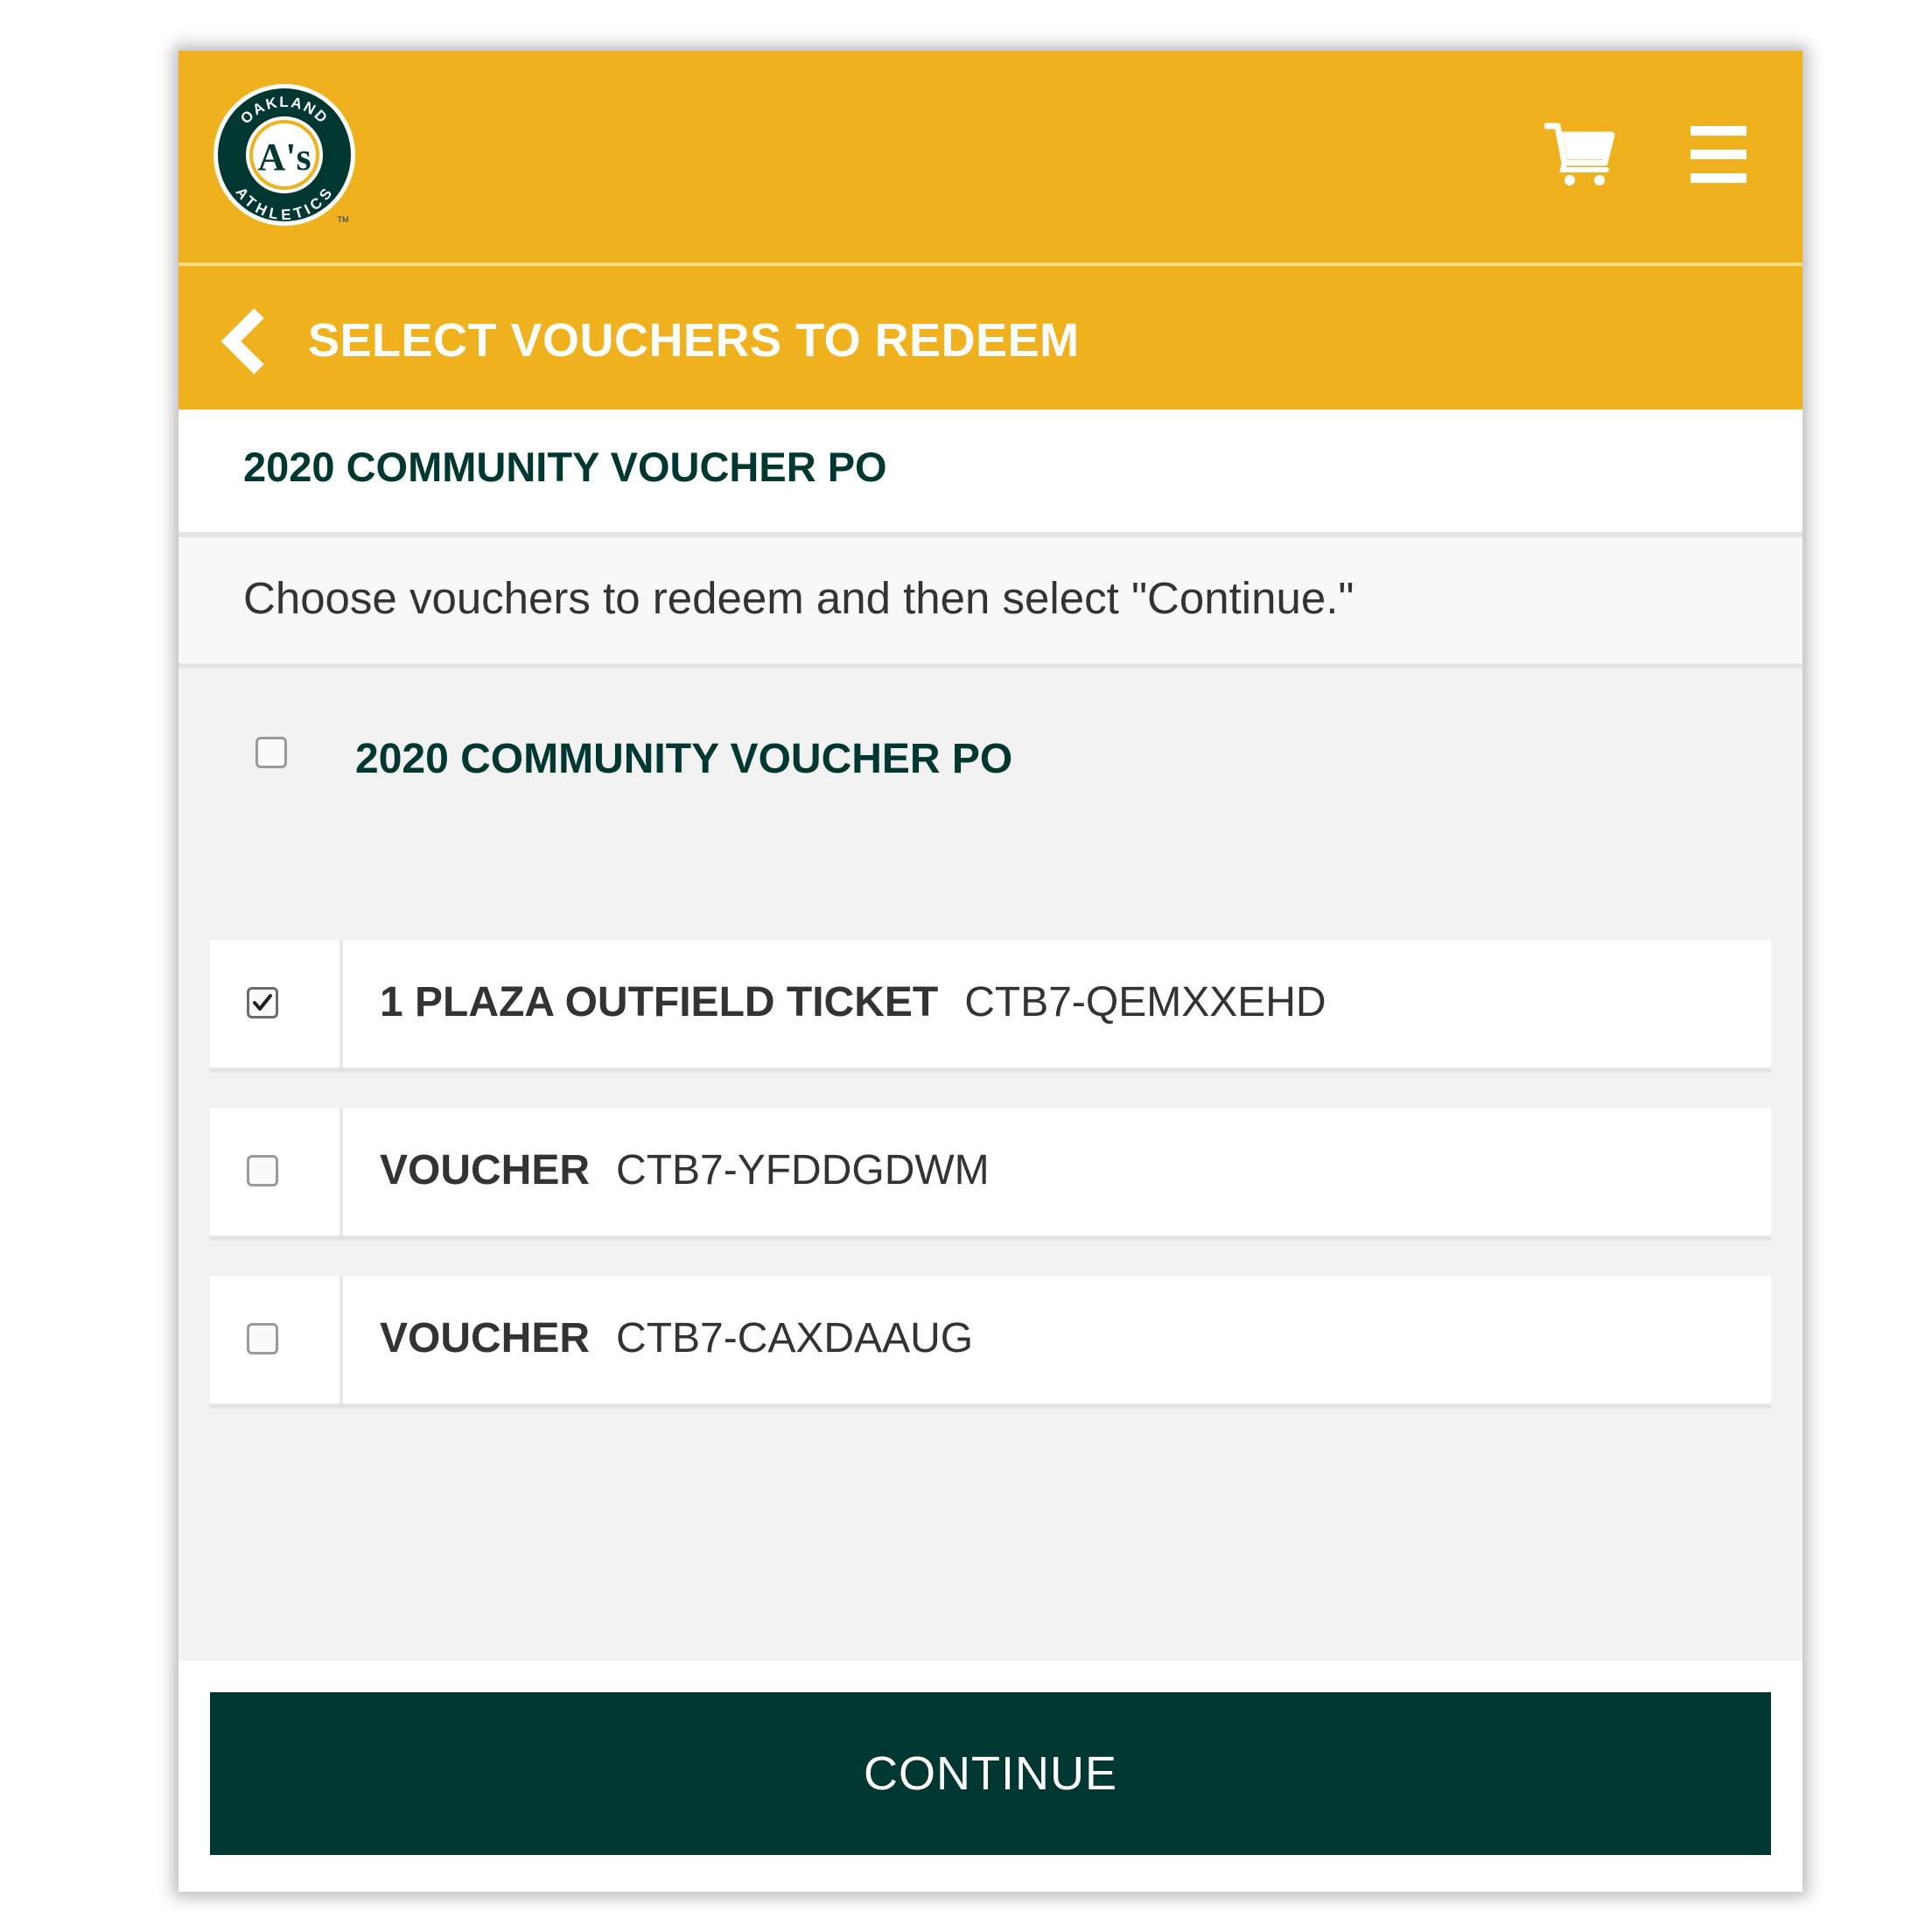 This screenshot has height=1932, width=1932. I want to click on shopping-cart-icon, so click(1579, 154).